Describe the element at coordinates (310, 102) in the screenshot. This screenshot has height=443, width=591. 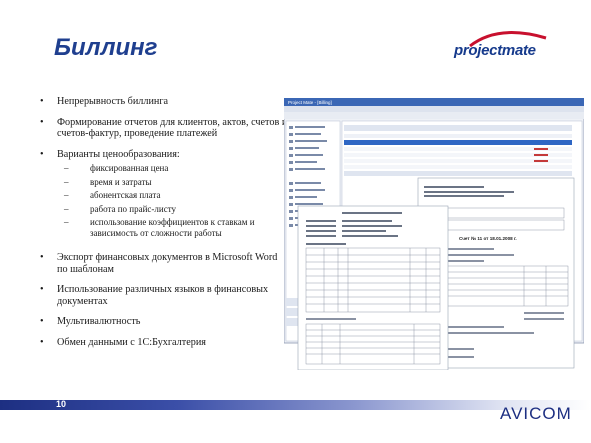
I see `app-title: Project Mate - [Billing]` at that location.